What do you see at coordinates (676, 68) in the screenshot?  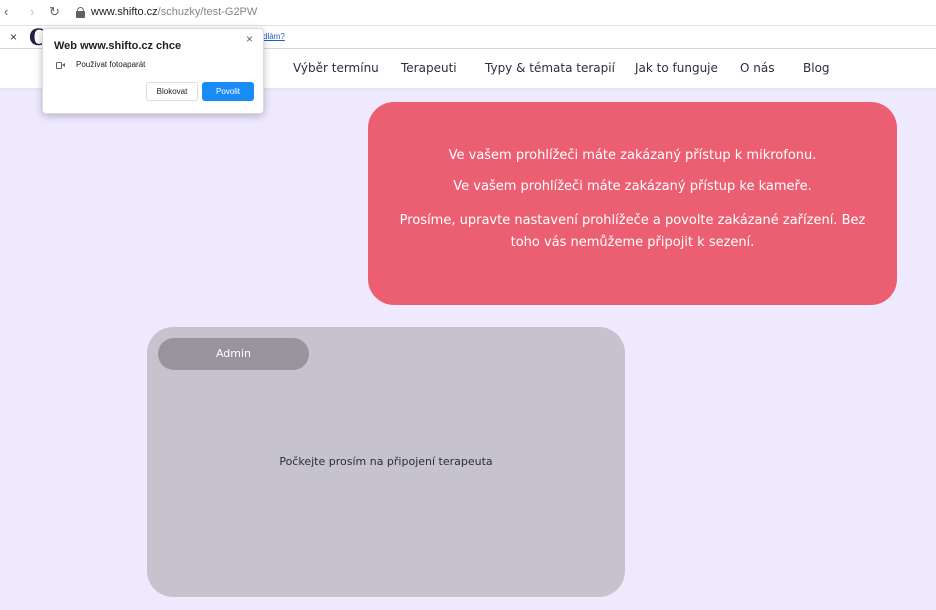 I see `nav-item-jak-to-funguje: Jak to funguje` at bounding box center [676, 68].